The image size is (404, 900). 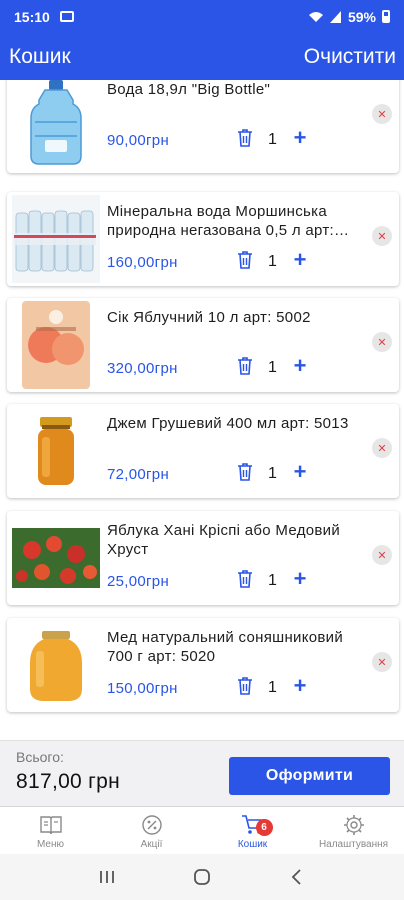 I want to click on bottom-nav: Меню Акції 6 Кошик Налаштування, so click(x=202, y=830).